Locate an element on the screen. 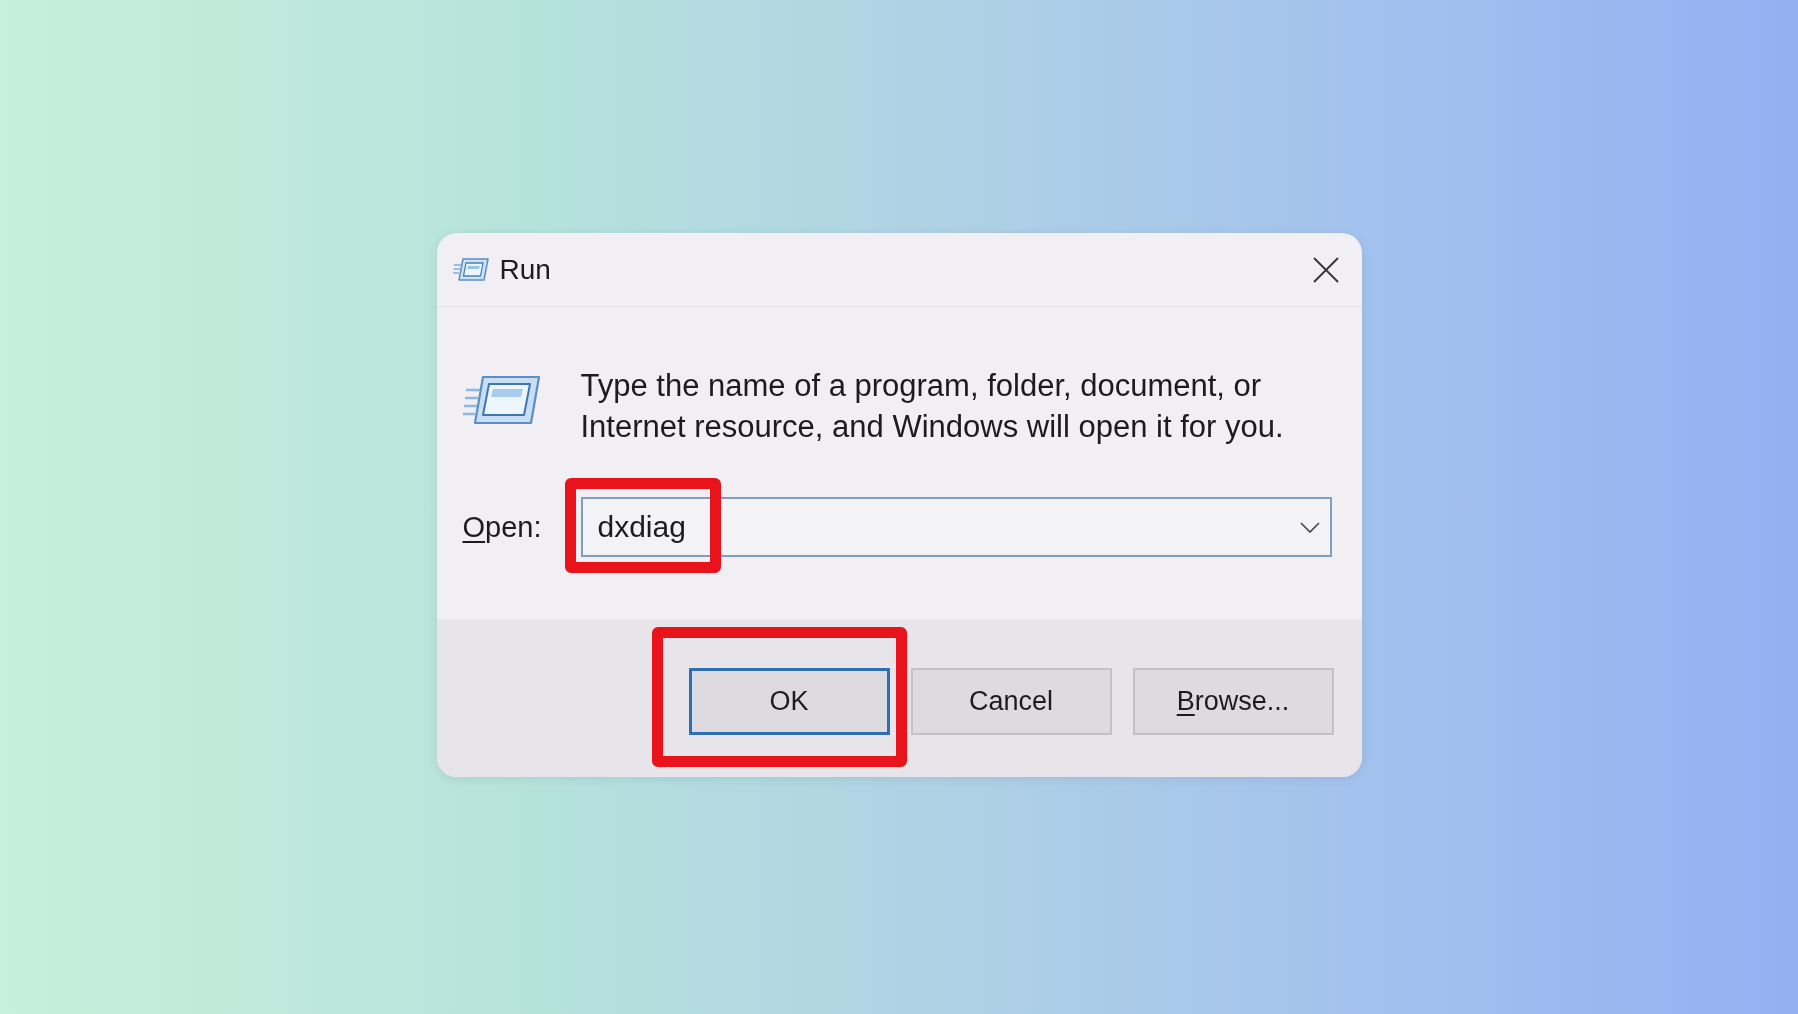 The width and height of the screenshot is (1798, 1014). close-icon is located at coordinates (1325, 269).